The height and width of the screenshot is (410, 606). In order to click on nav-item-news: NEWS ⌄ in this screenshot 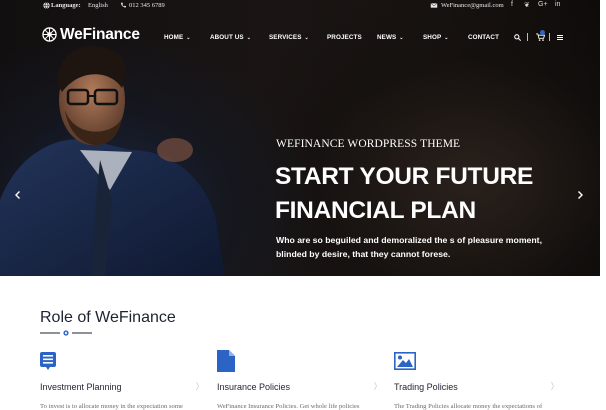, I will do `click(390, 37)`.